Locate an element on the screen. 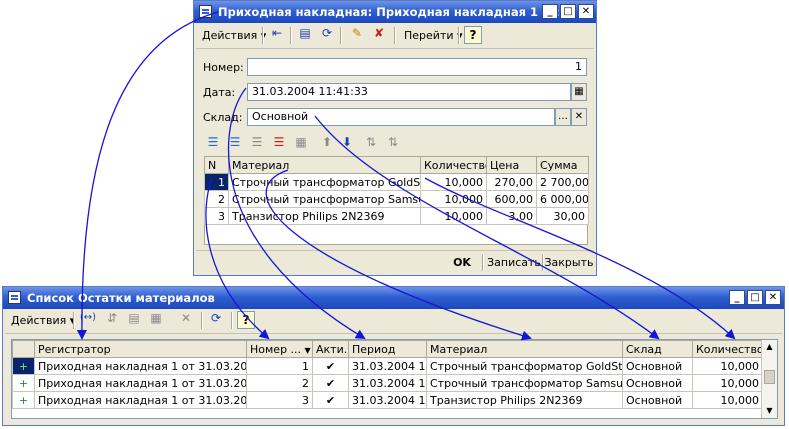 Image resolution: width=789 pixels, height=429 pixels. sum-cell: 6 000,00 is located at coordinates (562, 199).